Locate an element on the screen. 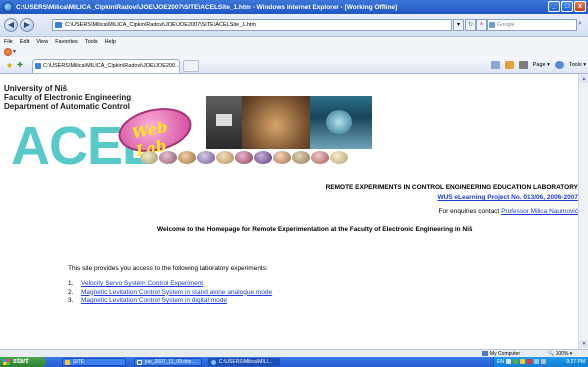 The height and width of the screenshot is (367, 588). computer-icon is located at coordinates (485, 354).